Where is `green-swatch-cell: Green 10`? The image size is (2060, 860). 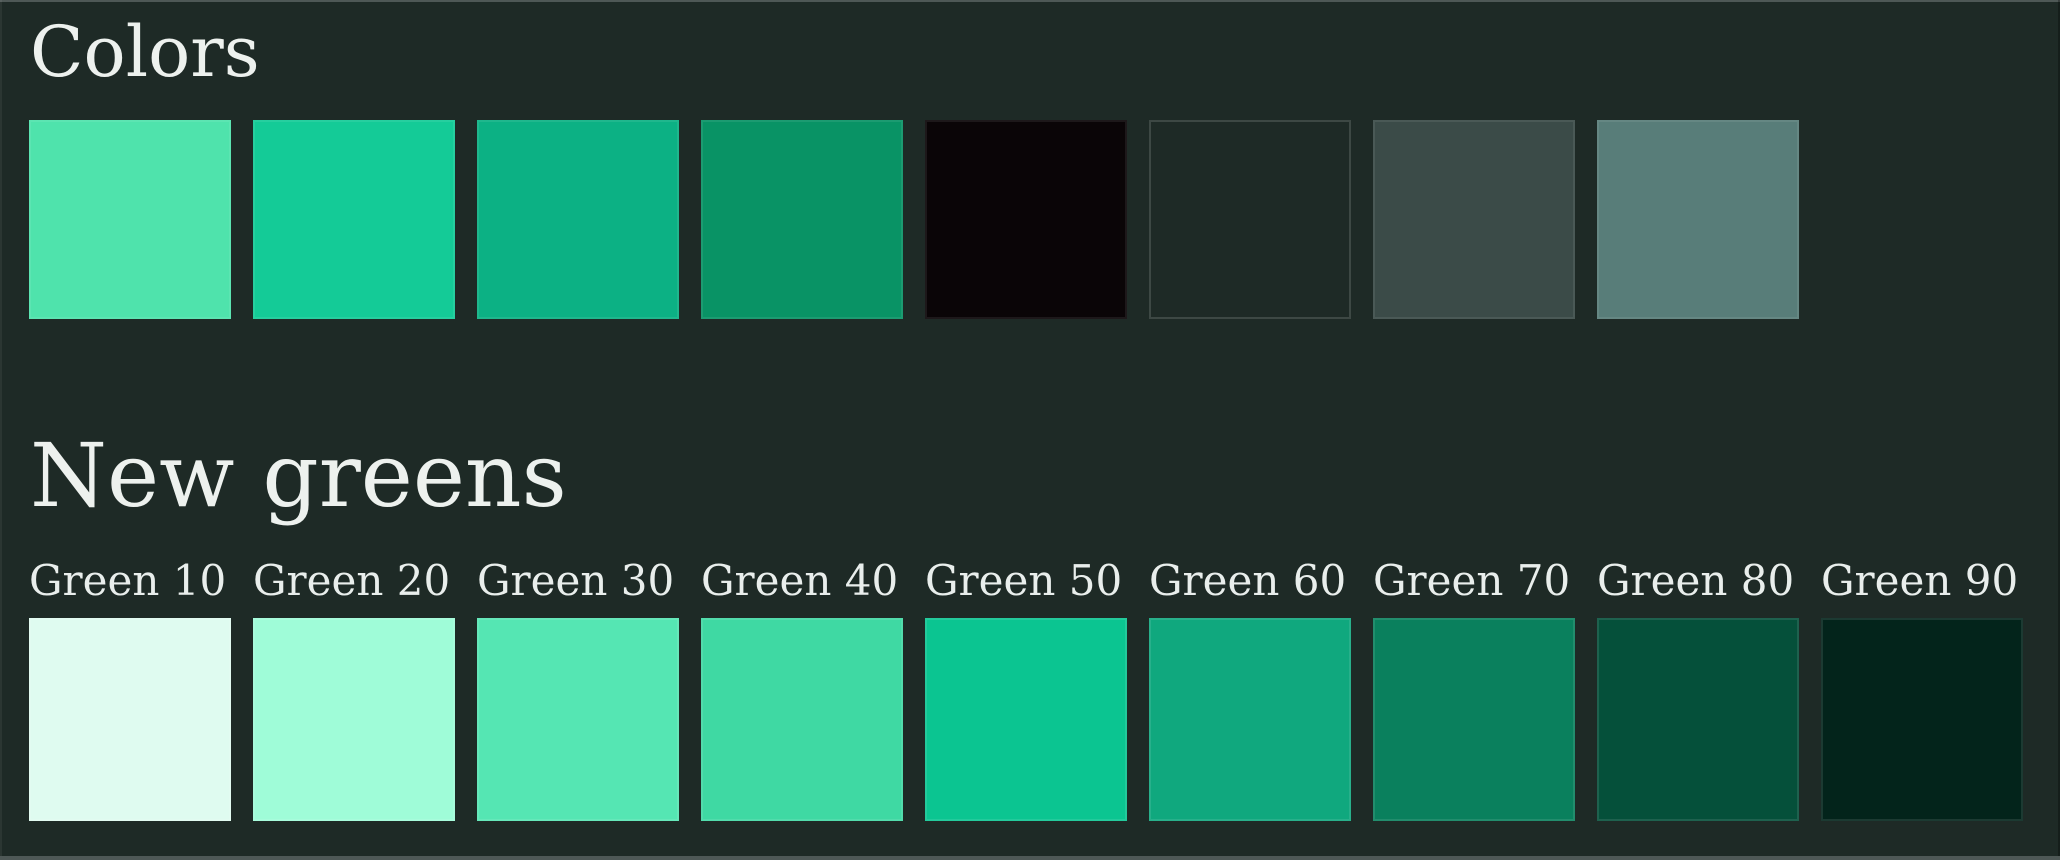 green-swatch-cell: Green 10 is located at coordinates (130, 688).